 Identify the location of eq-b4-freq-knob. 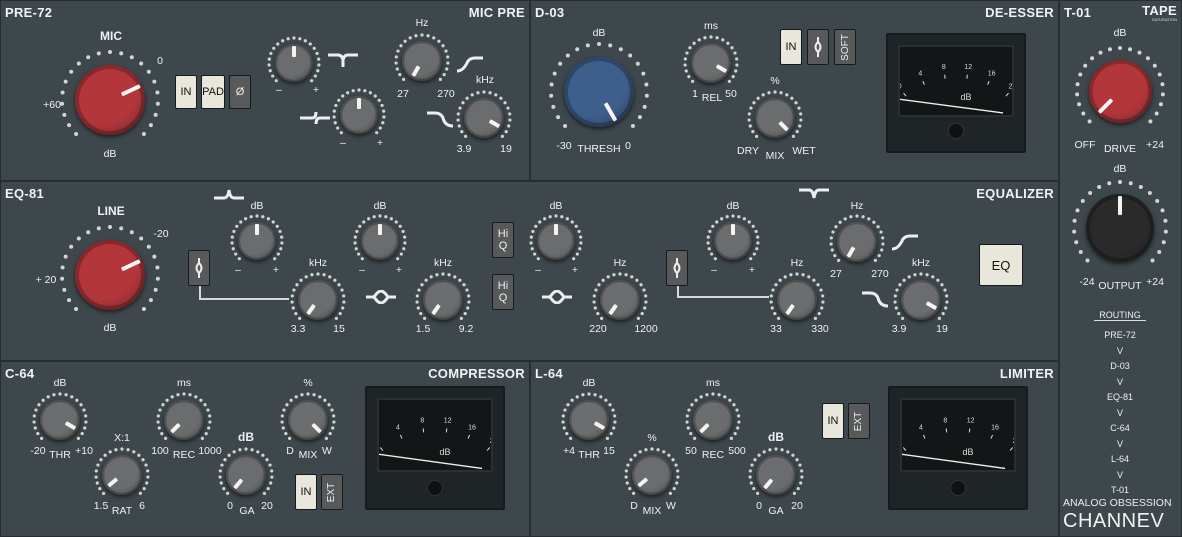
(797, 300).